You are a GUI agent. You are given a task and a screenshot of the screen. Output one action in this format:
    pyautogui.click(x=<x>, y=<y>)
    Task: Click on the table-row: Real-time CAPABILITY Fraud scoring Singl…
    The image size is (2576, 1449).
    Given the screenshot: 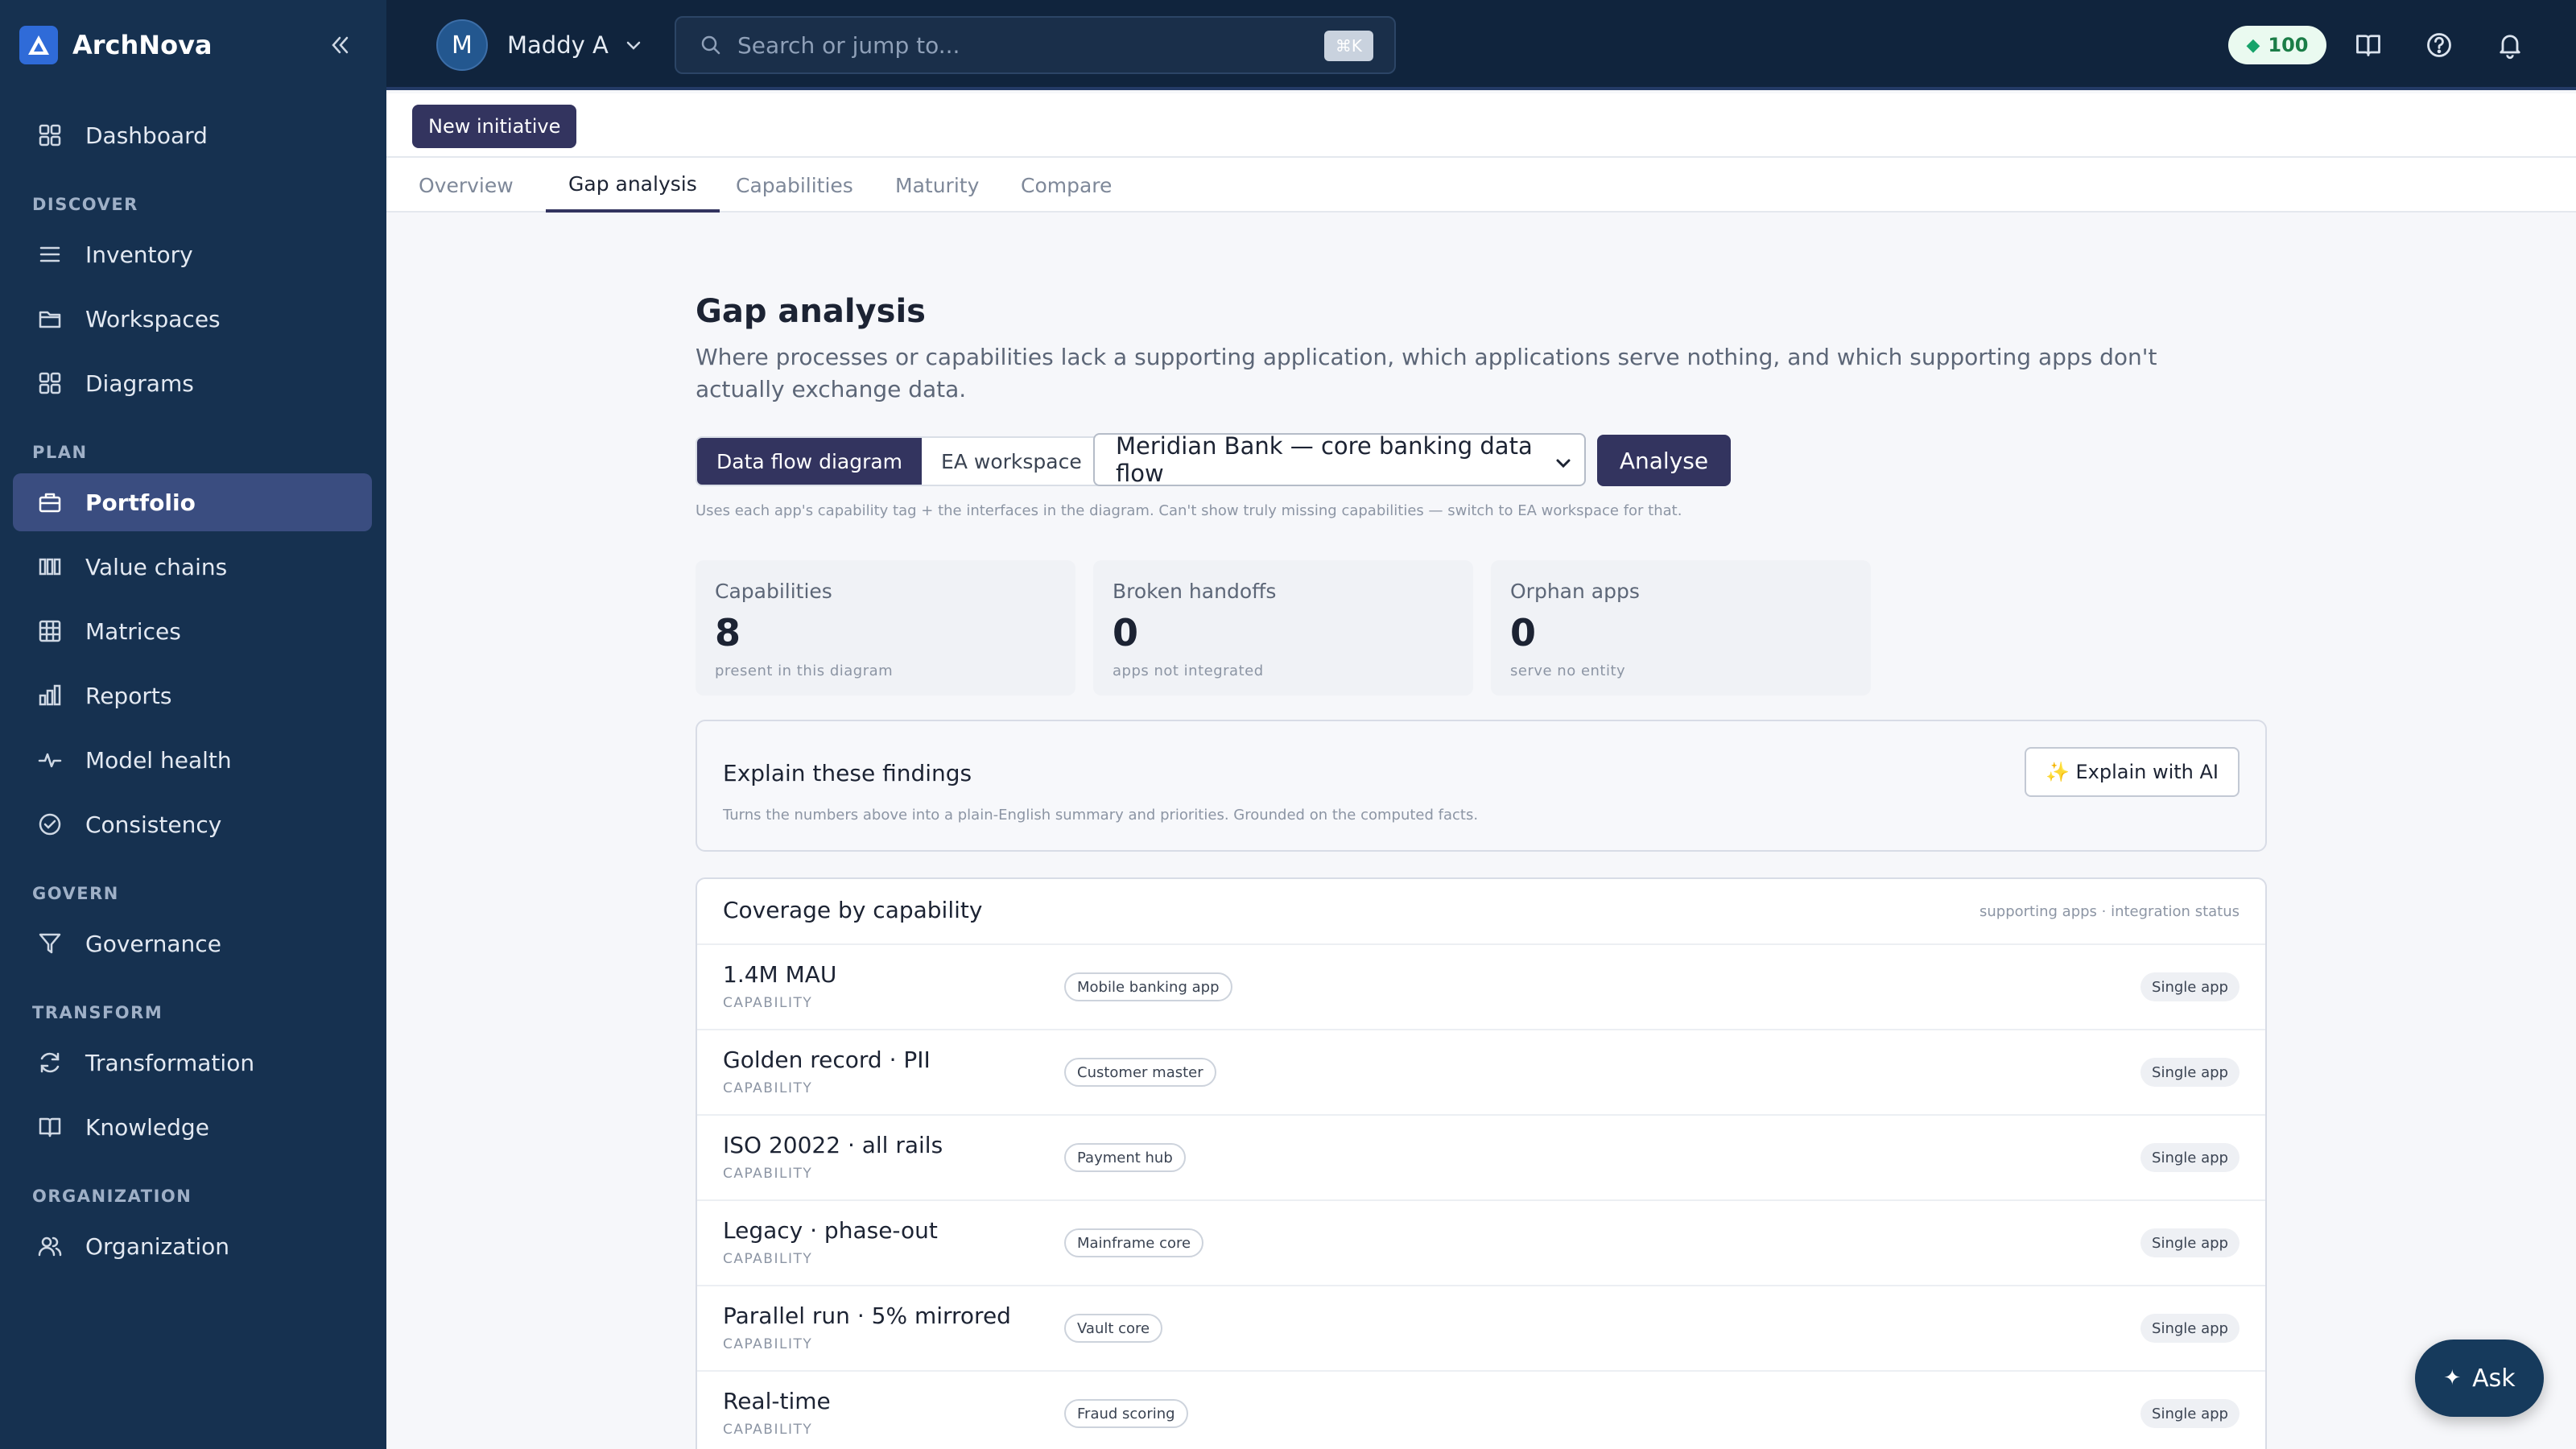 What is the action you would take?
    pyautogui.click(x=1481, y=1410)
    